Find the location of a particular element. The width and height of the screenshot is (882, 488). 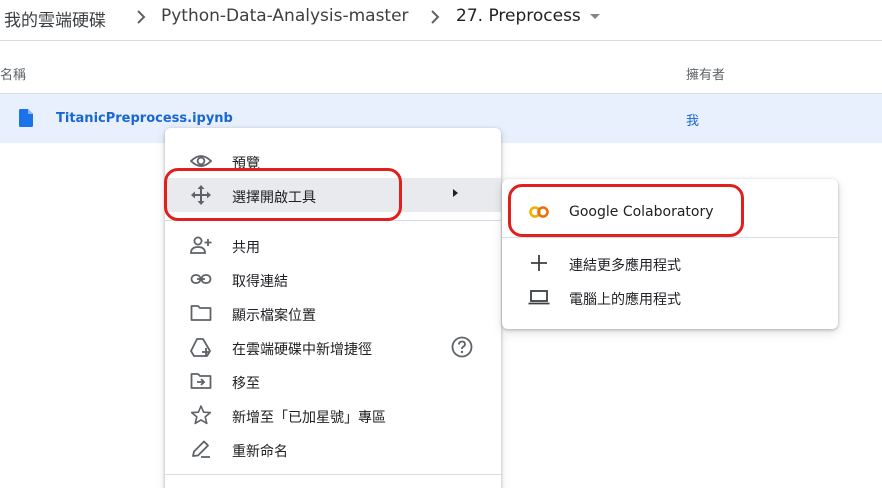

menu-item-label: 選擇開啟工具 is located at coordinates (274, 198).